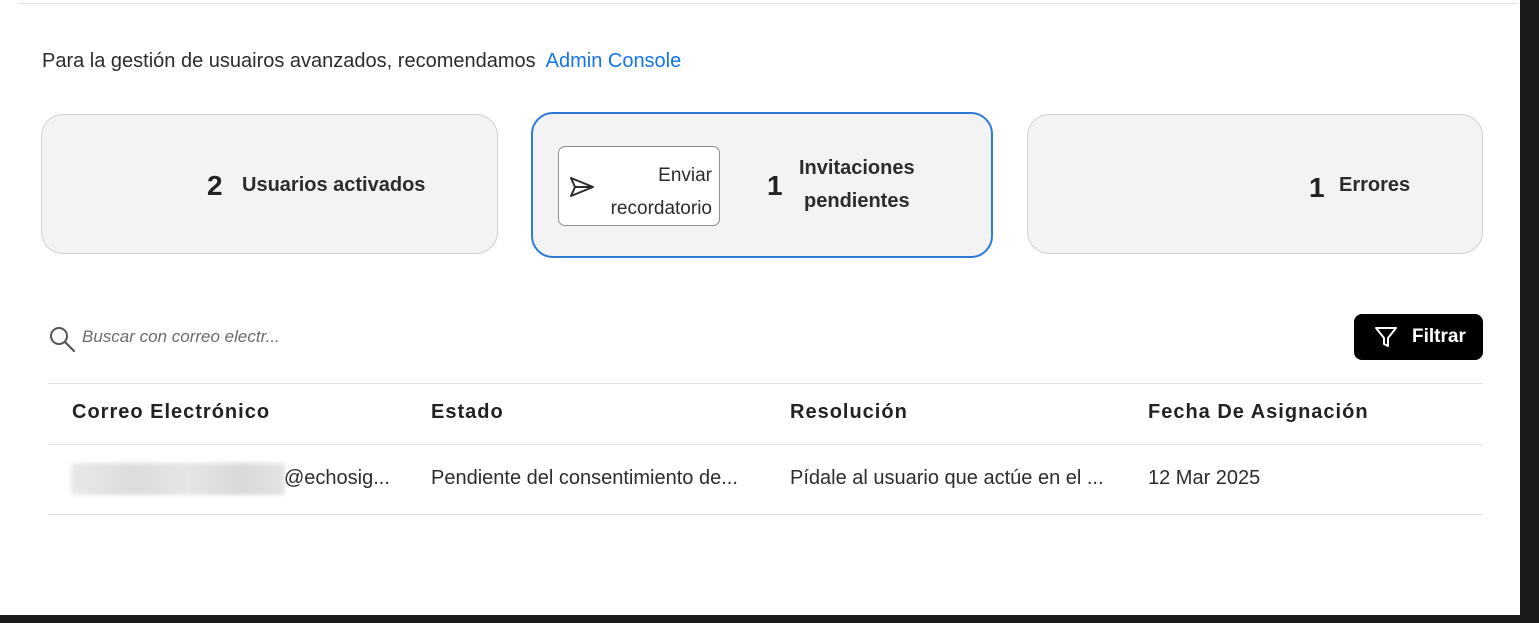 The image size is (1539, 623). I want to click on active-users-label: Usuarios activados, so click(334, 185).